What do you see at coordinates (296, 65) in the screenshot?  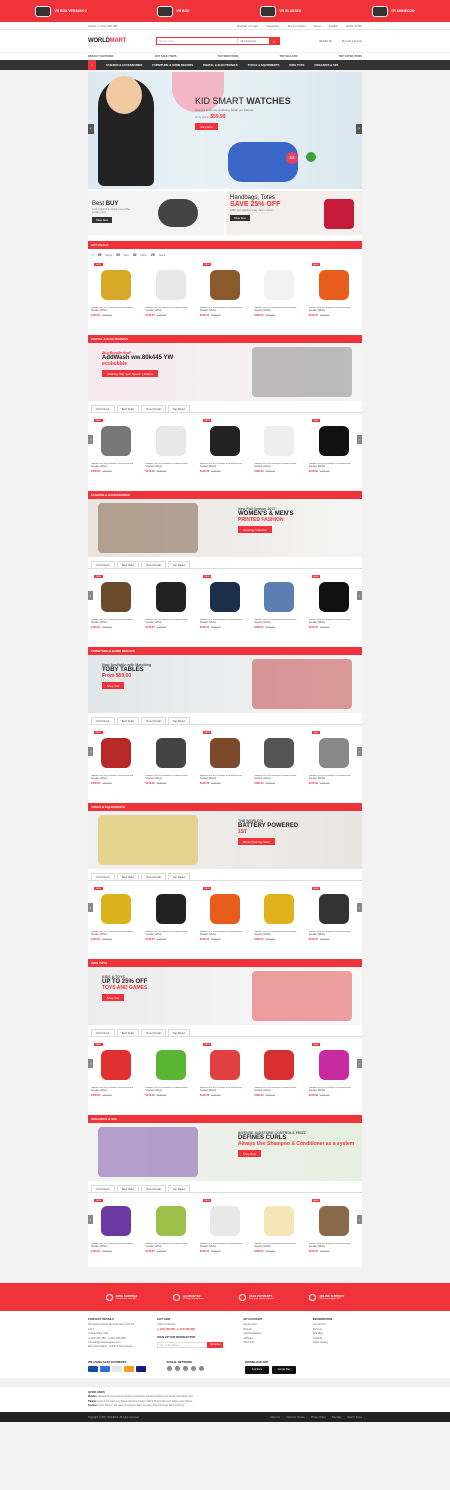 I see `nav-kids: KIDS TOYS` at bounding box center [296, 65].